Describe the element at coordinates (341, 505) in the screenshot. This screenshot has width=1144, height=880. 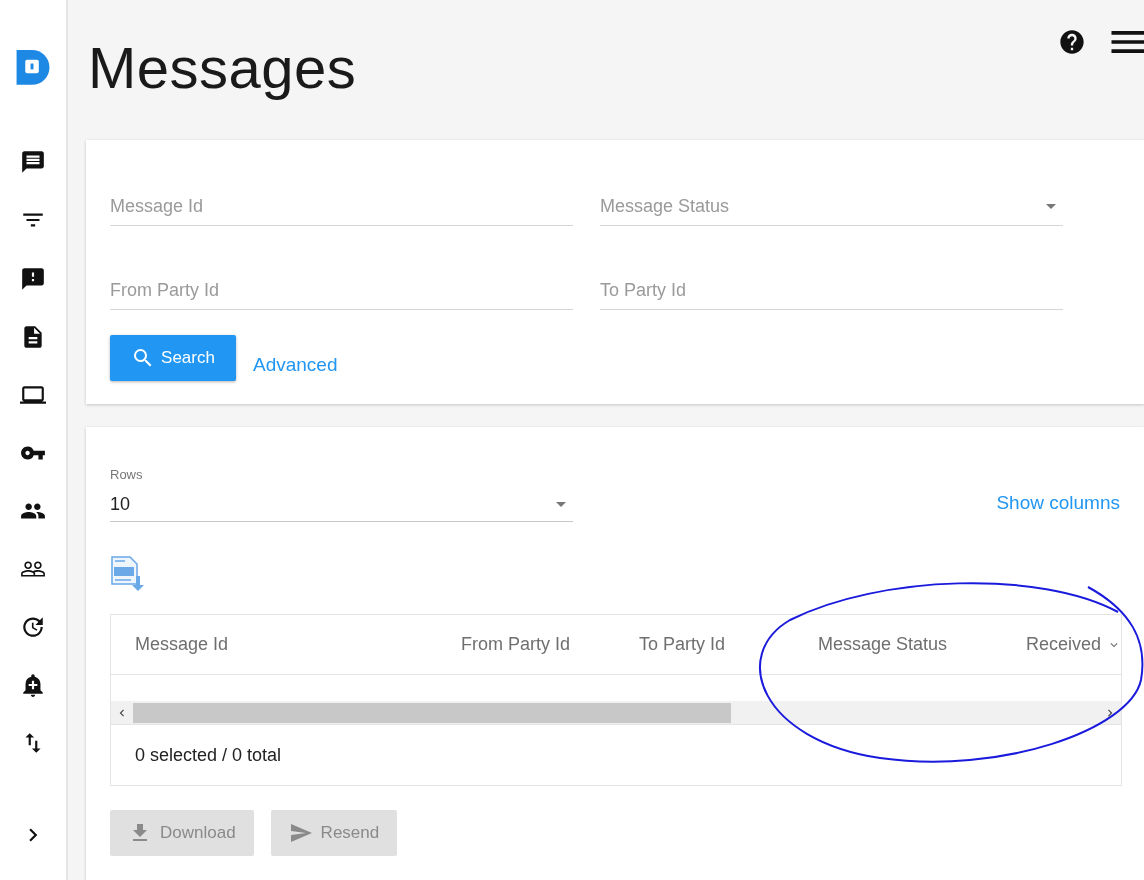
I see `rows-select: 10` at that location.